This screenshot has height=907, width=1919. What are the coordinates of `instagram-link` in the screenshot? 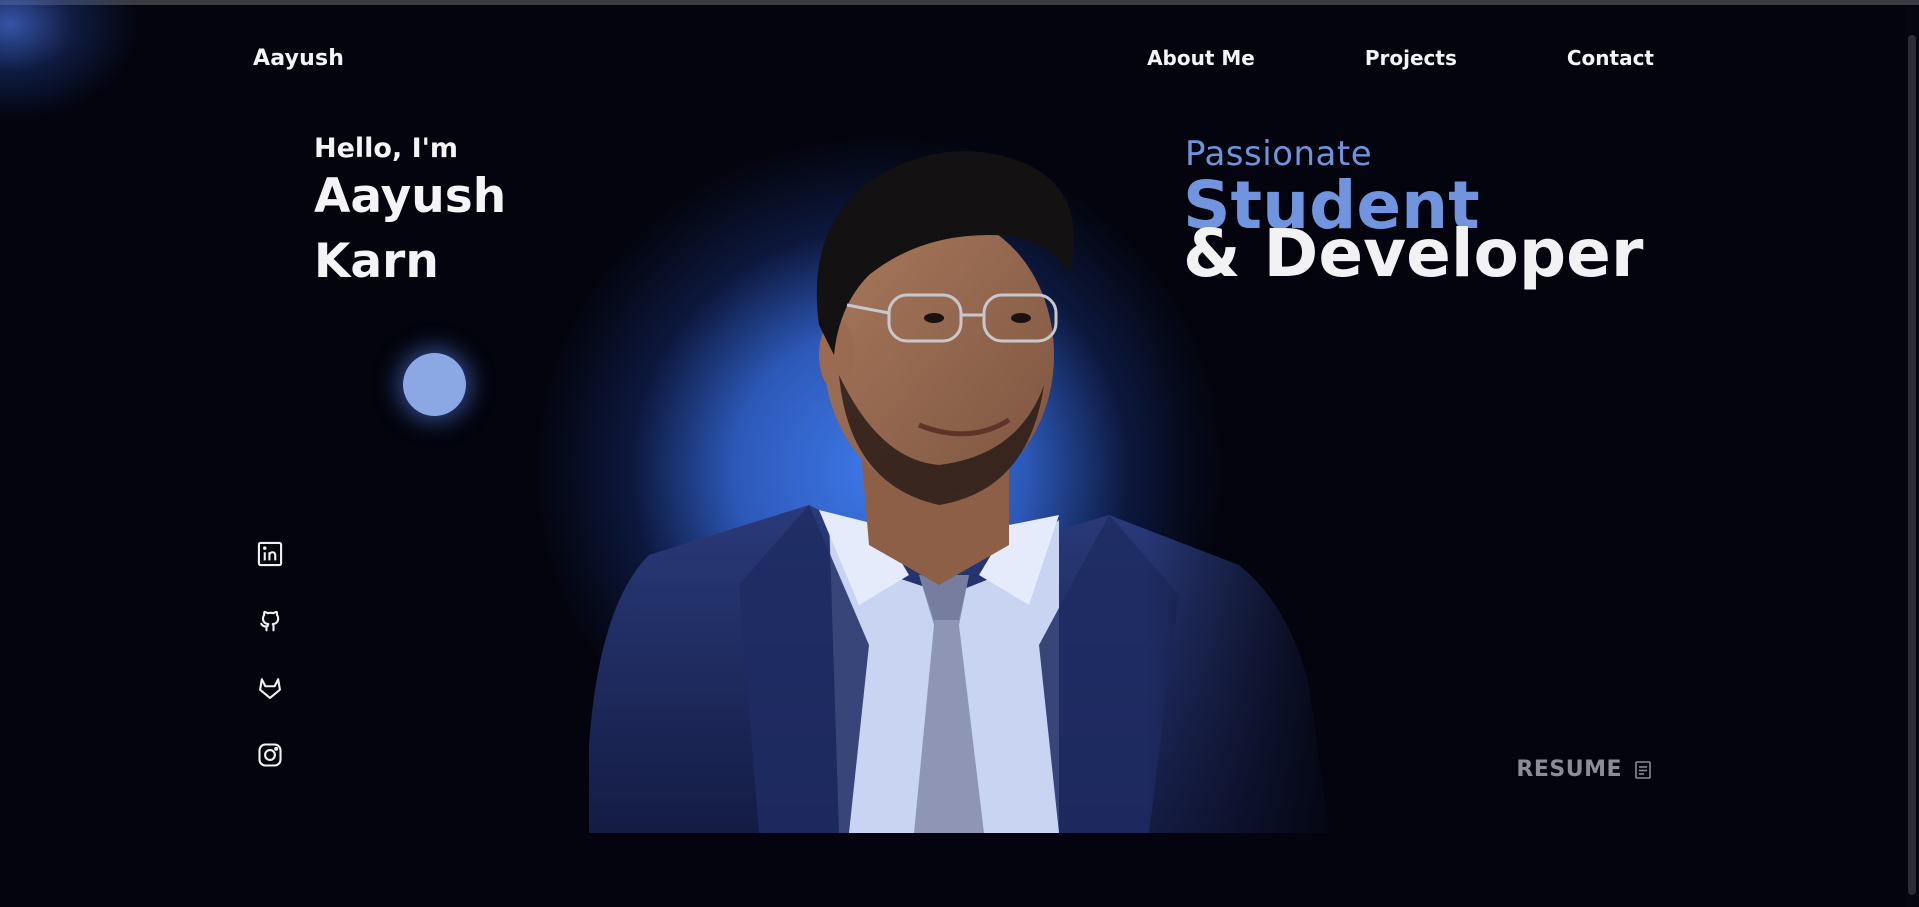 It's located at (270, 755).